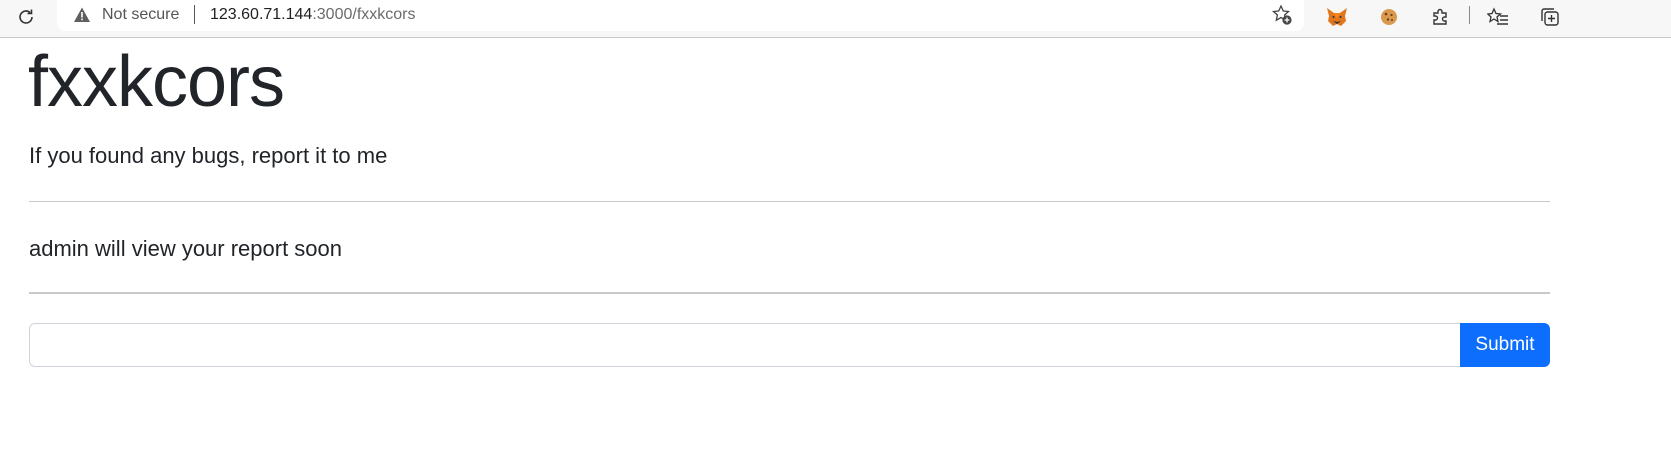  What do you see at coordinates (156, 82) in the screenshot?
I see `page-title: fxxkcors` at bounding box center [156, 82].